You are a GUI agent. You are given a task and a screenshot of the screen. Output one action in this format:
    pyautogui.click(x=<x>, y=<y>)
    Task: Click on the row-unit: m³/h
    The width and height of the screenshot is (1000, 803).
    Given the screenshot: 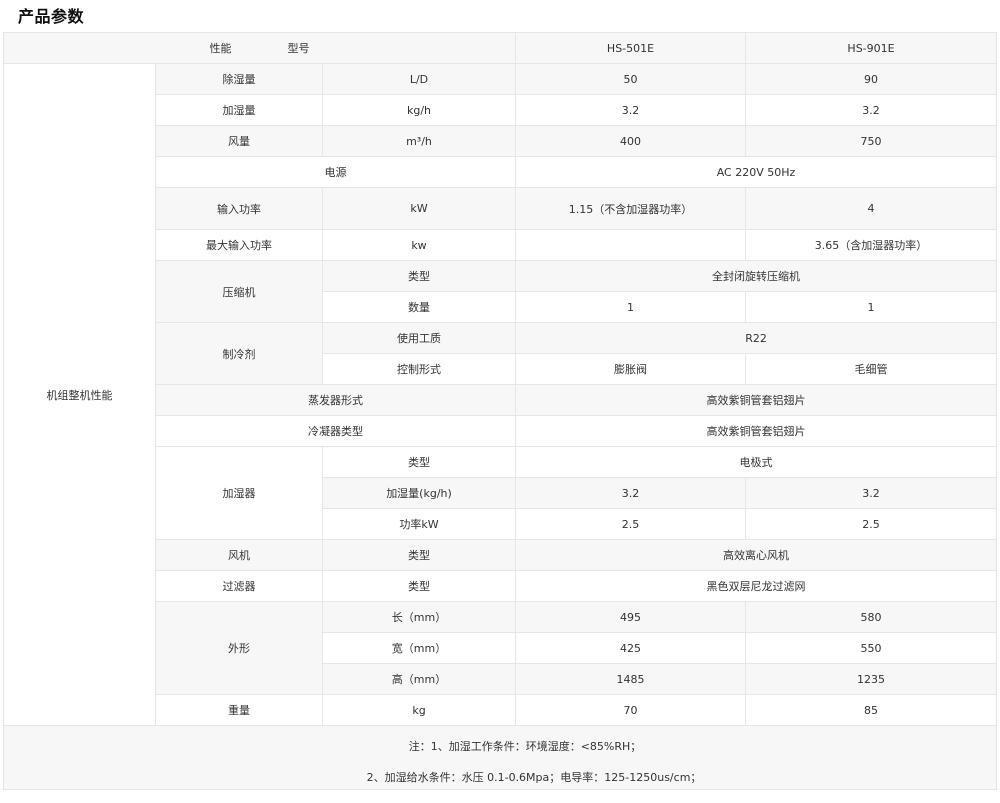 What is the action you would take?
    pyautogui.click(x=419, y=141)
    